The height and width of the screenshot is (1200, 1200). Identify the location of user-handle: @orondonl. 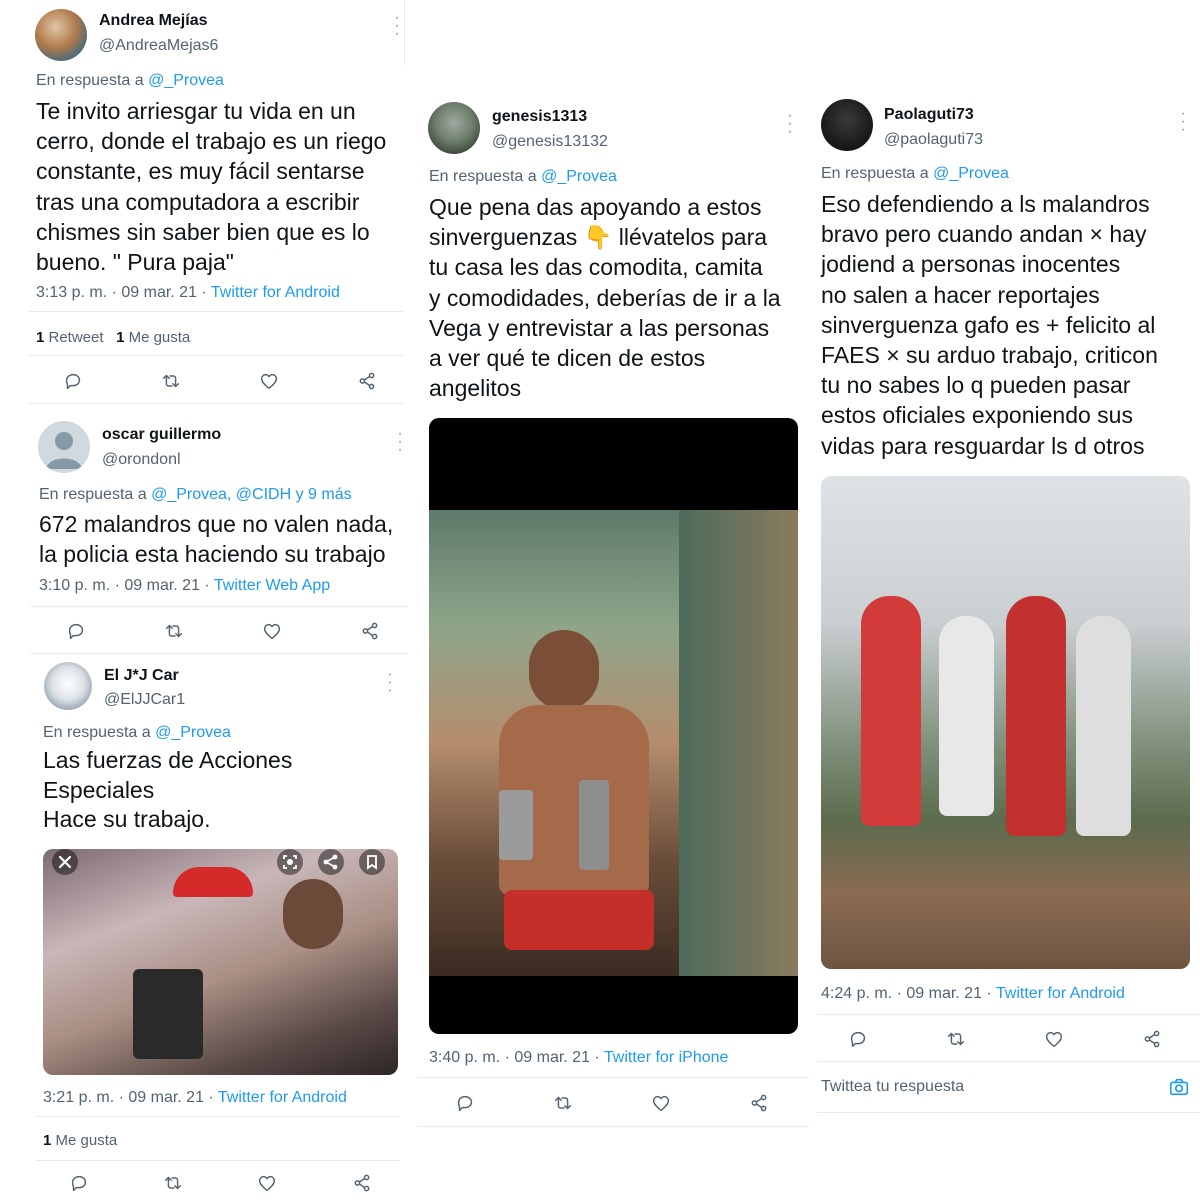
(141, 460).